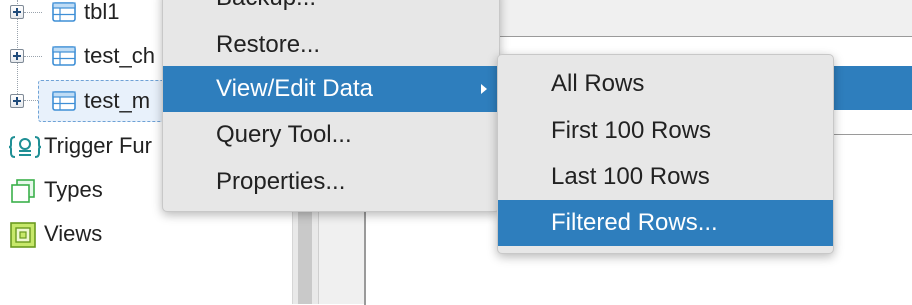 This screenshot has height=305, width=912. Describe the element at coordinates (665, 84) in the screenshot. I see `submenu-item-all-rows: All Rows` at that location.